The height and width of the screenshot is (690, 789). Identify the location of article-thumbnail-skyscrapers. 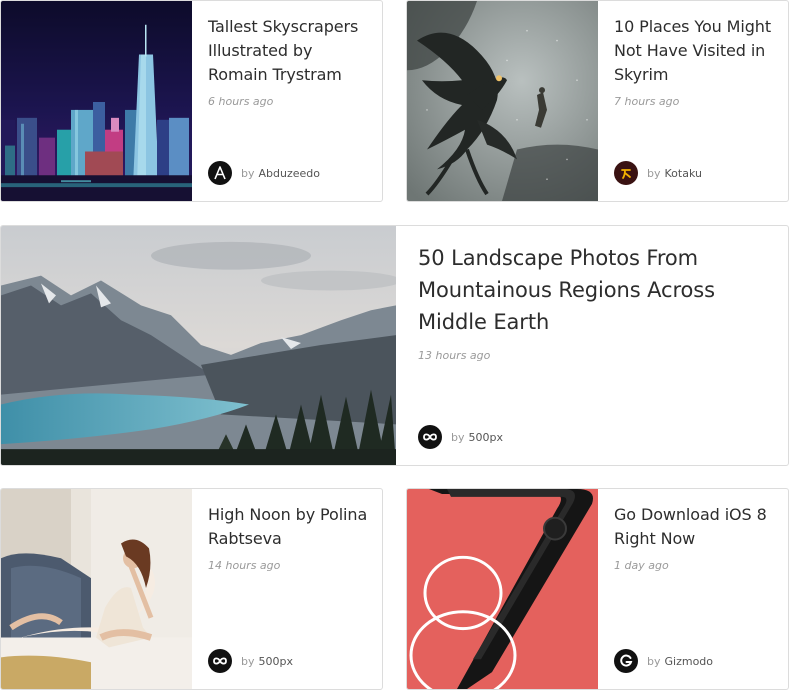
(96, 101).